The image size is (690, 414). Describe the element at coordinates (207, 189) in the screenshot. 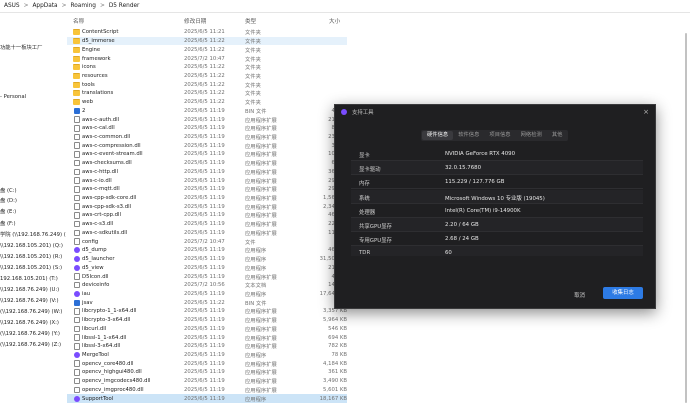

I see `file-row: aws-c-mqtt.dll2025/6/5 11:19应用程序扩展291 KB` at that location.